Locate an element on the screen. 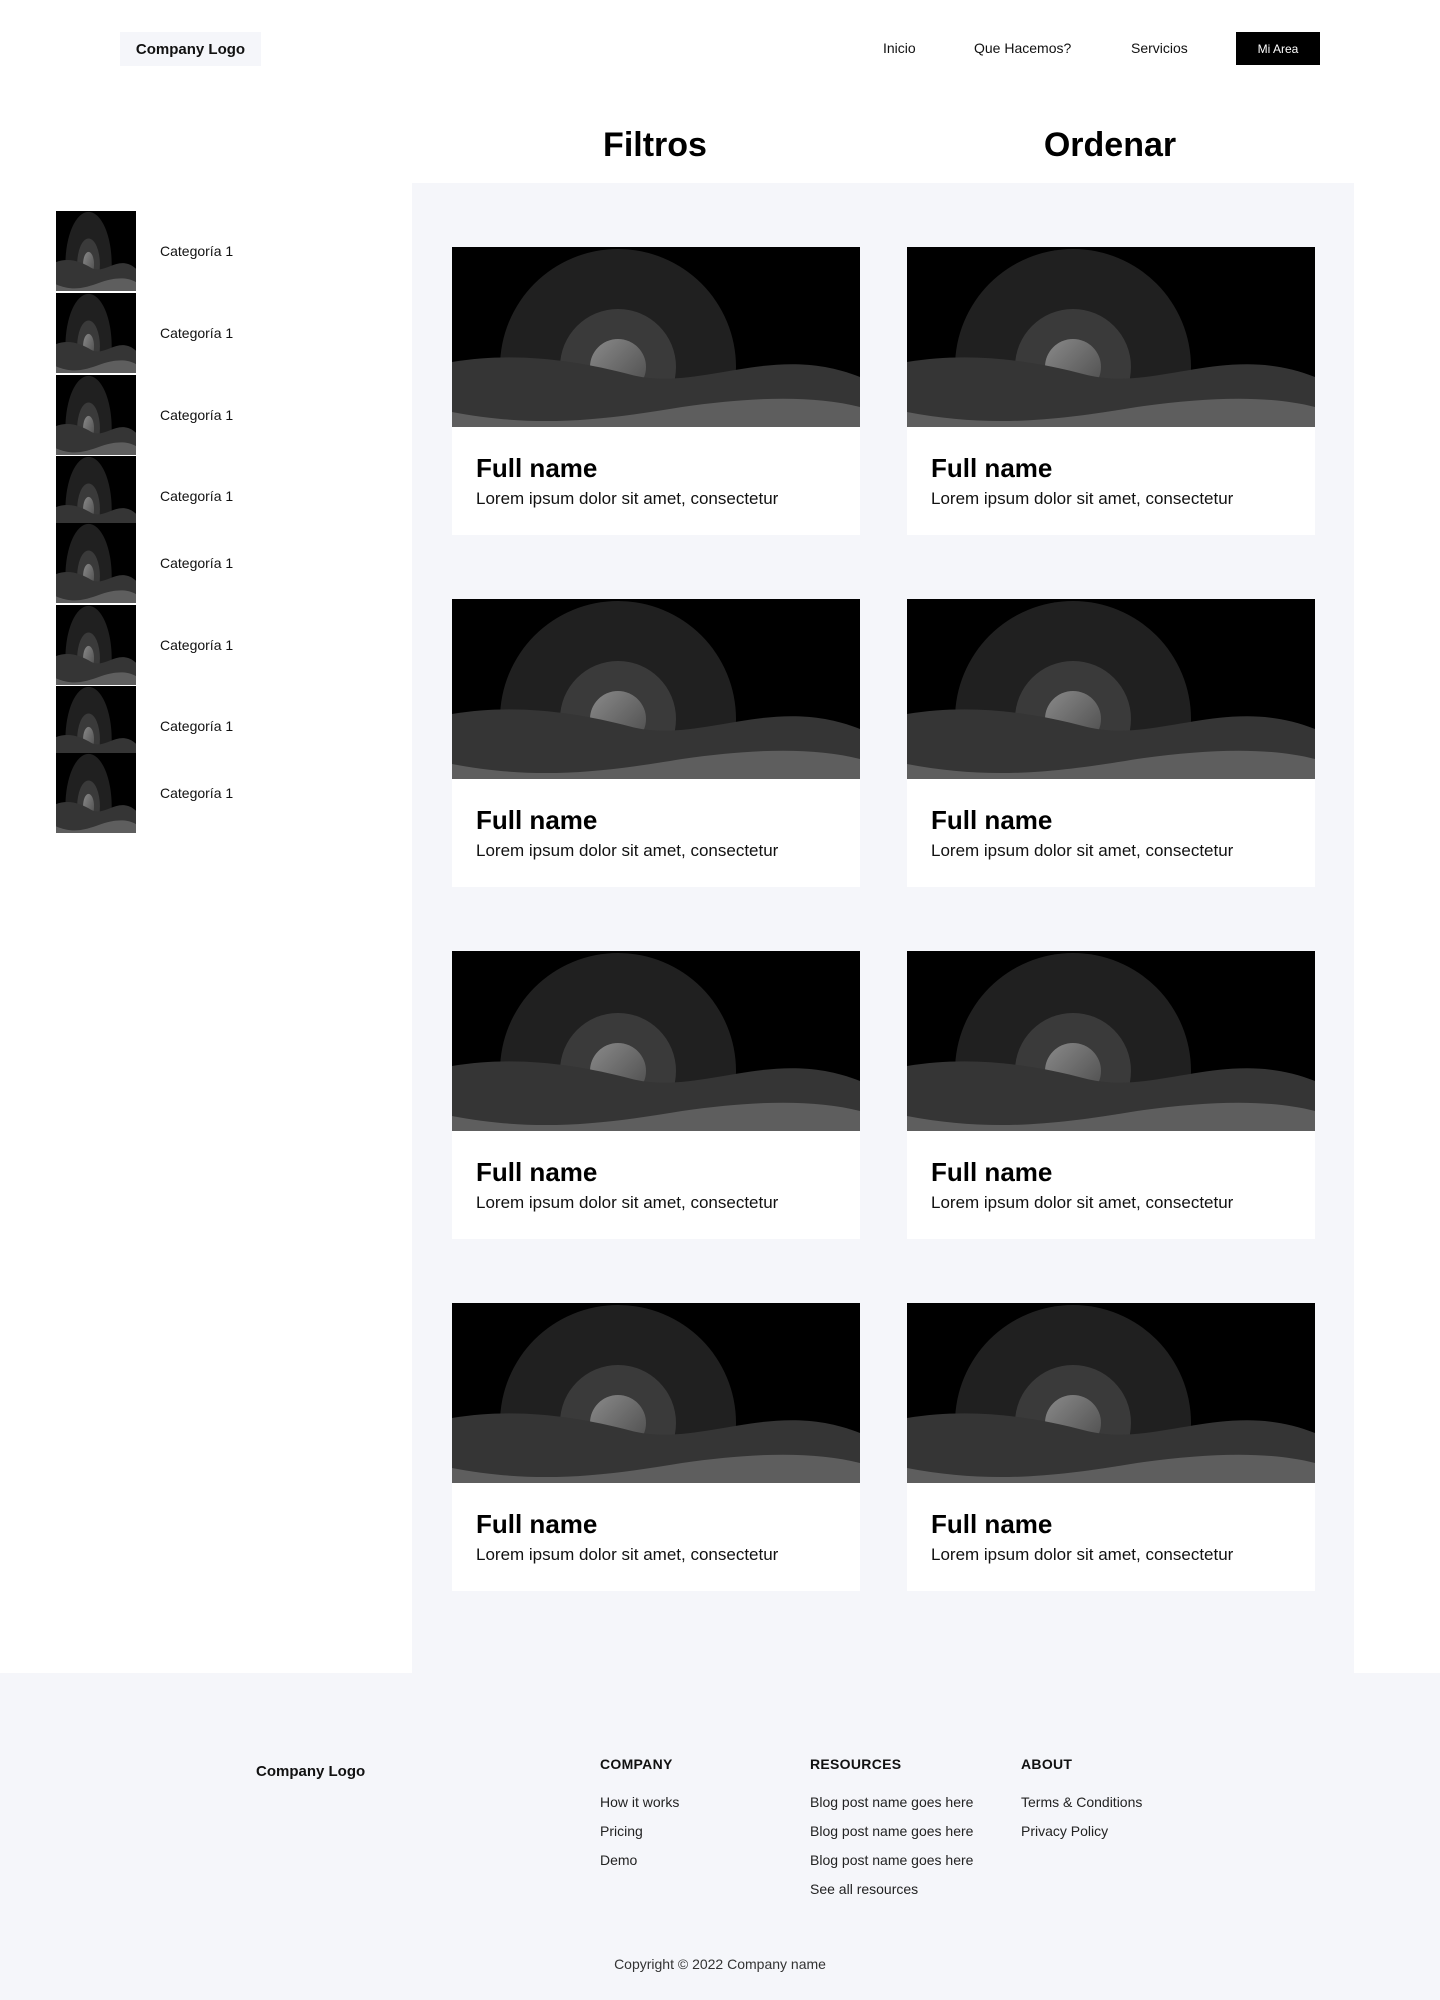 The image size is (1440, 2000). footer-column-title: ABOUT is located at coordinates (1047, 1764).